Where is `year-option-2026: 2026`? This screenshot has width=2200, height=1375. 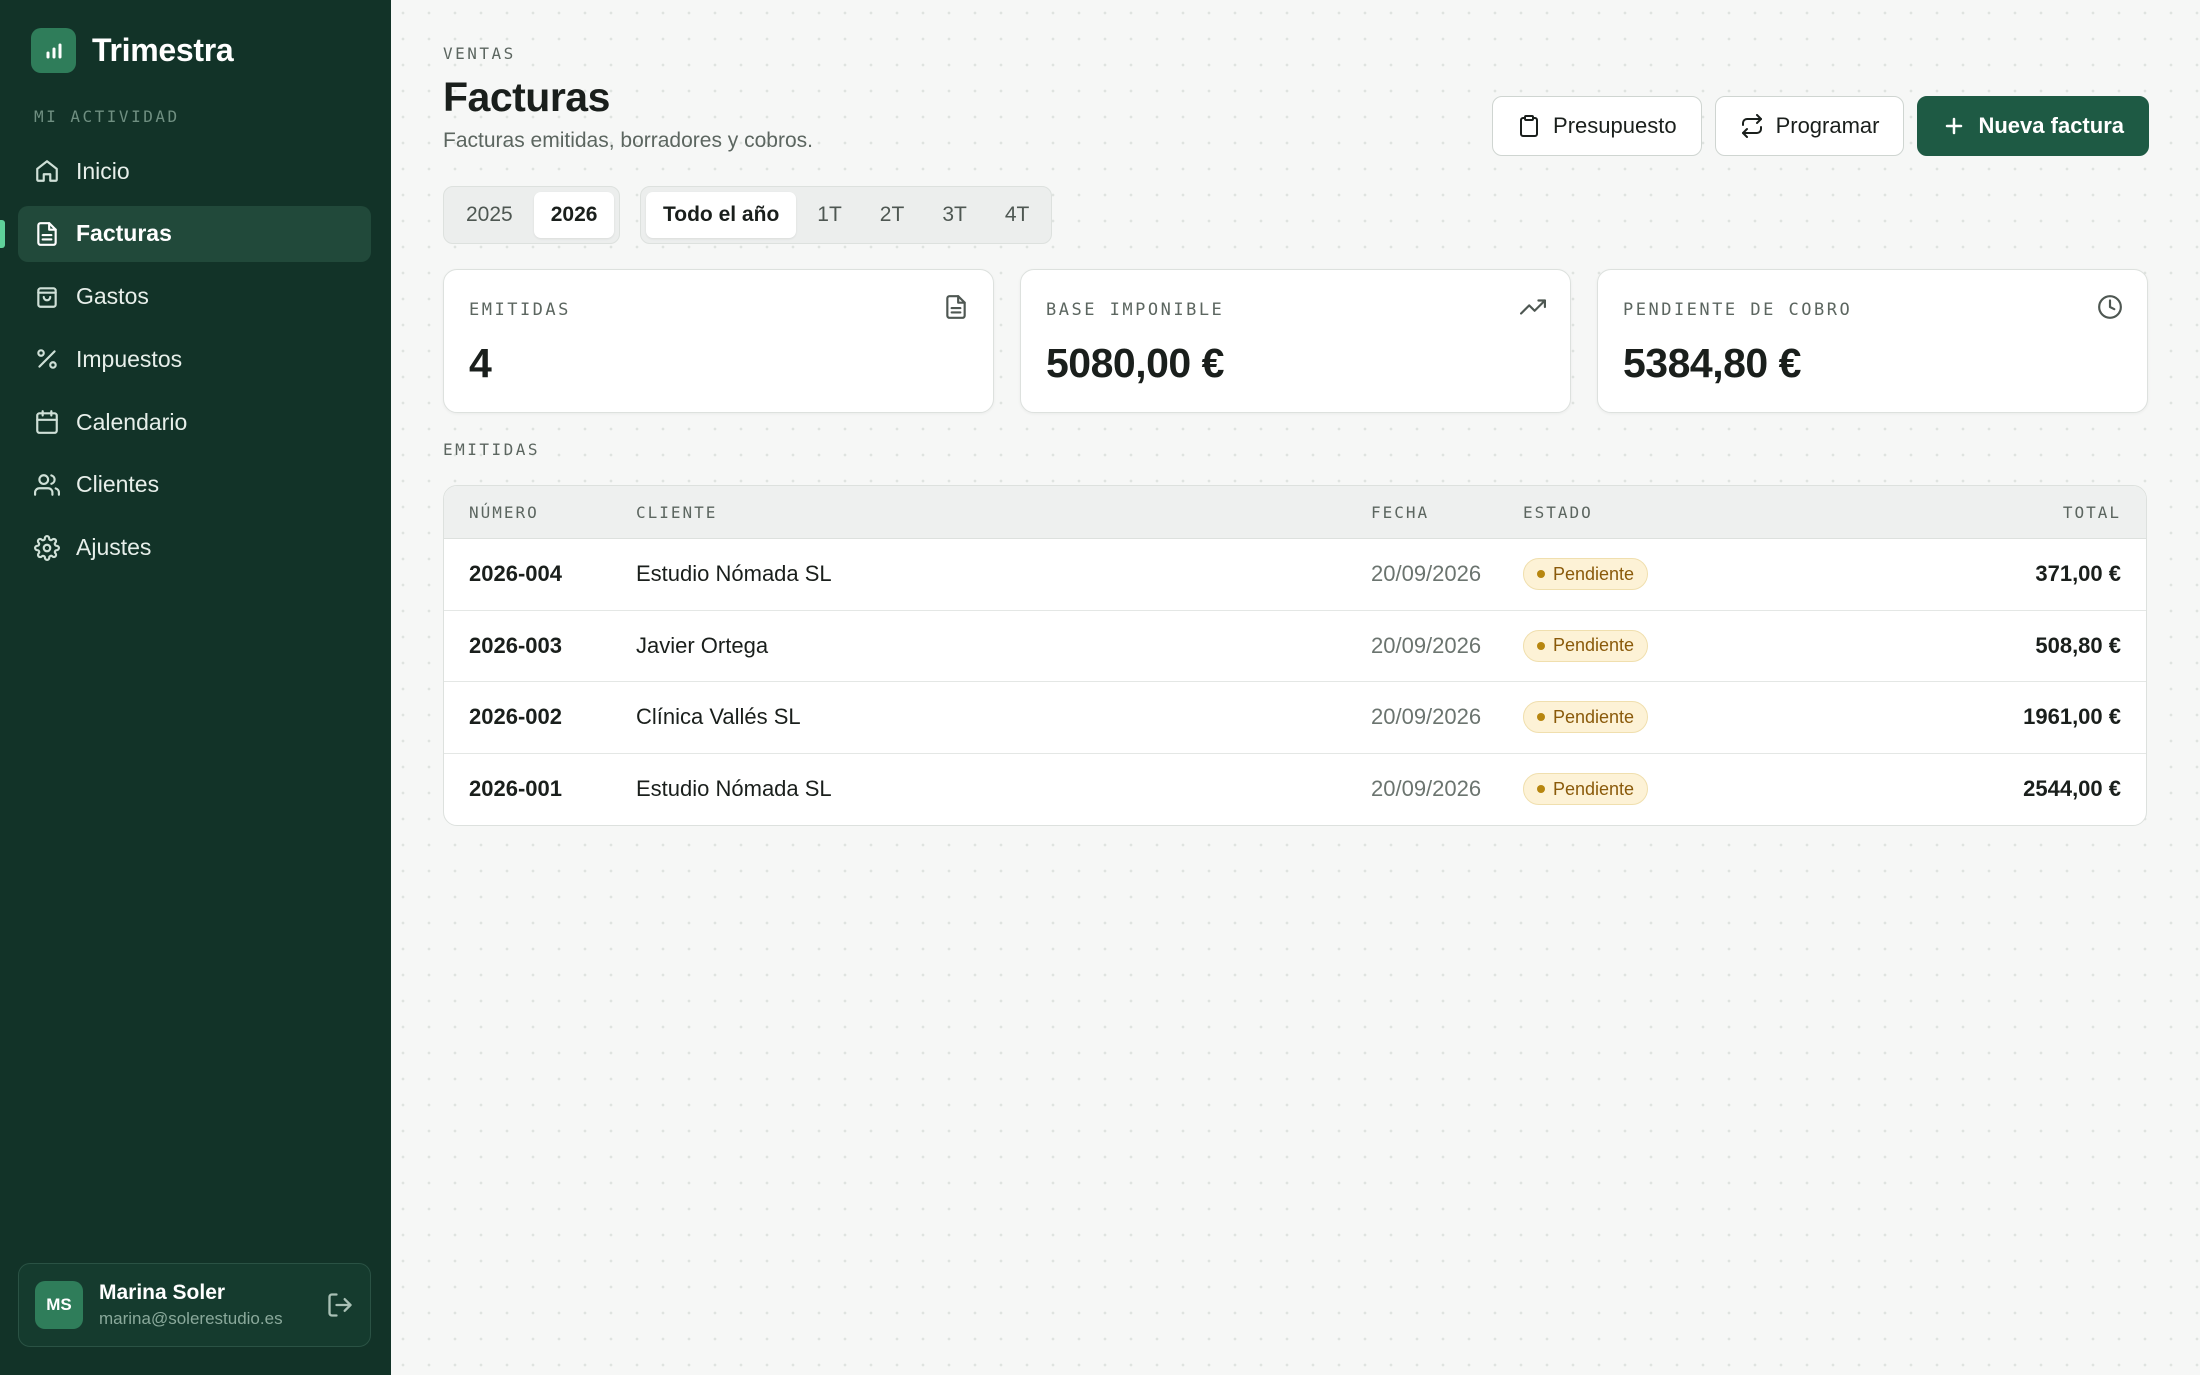 year-option-2026: 2026 is located at coordinates (574, 215).